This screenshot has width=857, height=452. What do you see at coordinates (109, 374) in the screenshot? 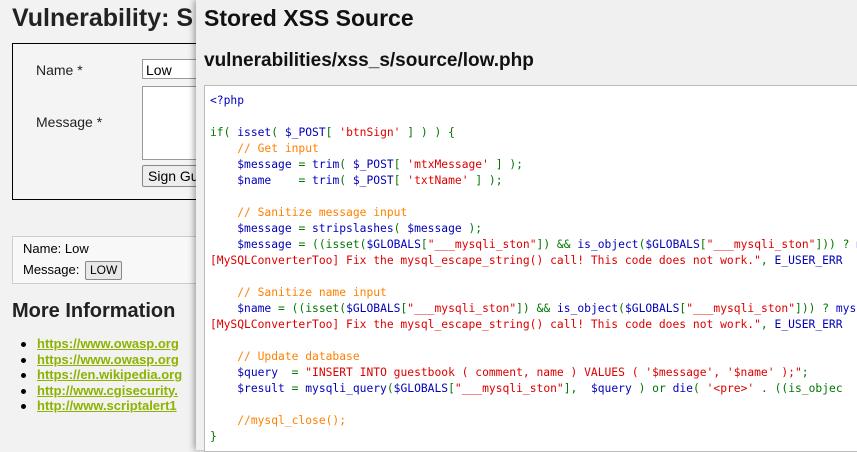
I see `reference-link: https://en.wikipedia.org` at bounding box center [109, 374].